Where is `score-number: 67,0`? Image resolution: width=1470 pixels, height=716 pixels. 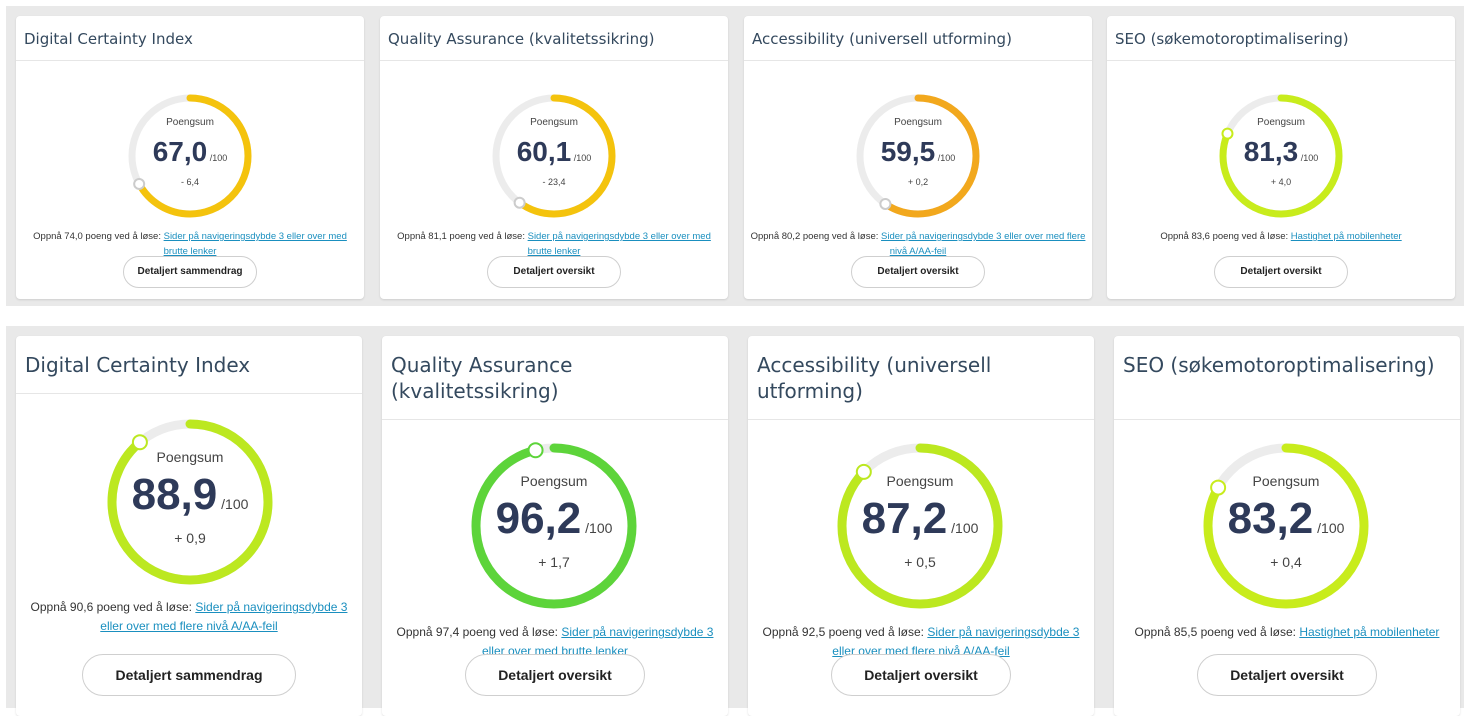
score-number: 67,0 is located at coordinates (180, 151).